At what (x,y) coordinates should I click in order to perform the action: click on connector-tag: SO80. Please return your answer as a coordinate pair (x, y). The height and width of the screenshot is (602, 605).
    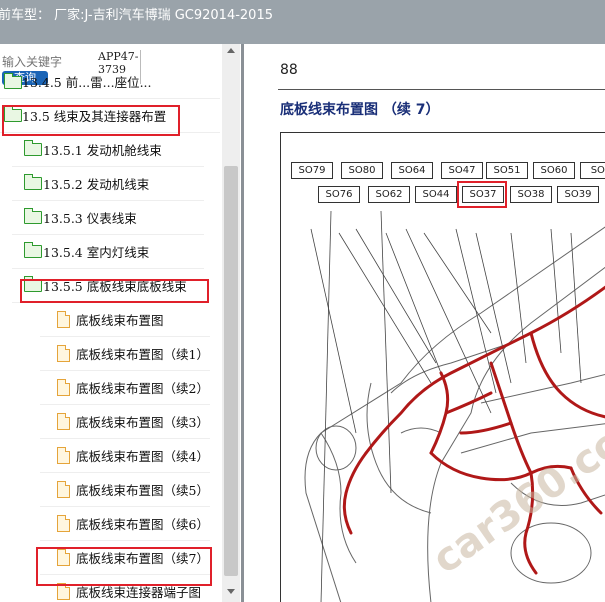
    Looking at the image, I should click on (362, 170).